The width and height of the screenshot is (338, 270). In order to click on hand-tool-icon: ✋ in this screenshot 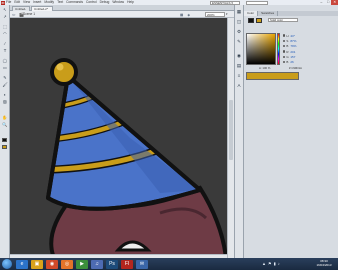, I will do `click(5, 118)`.